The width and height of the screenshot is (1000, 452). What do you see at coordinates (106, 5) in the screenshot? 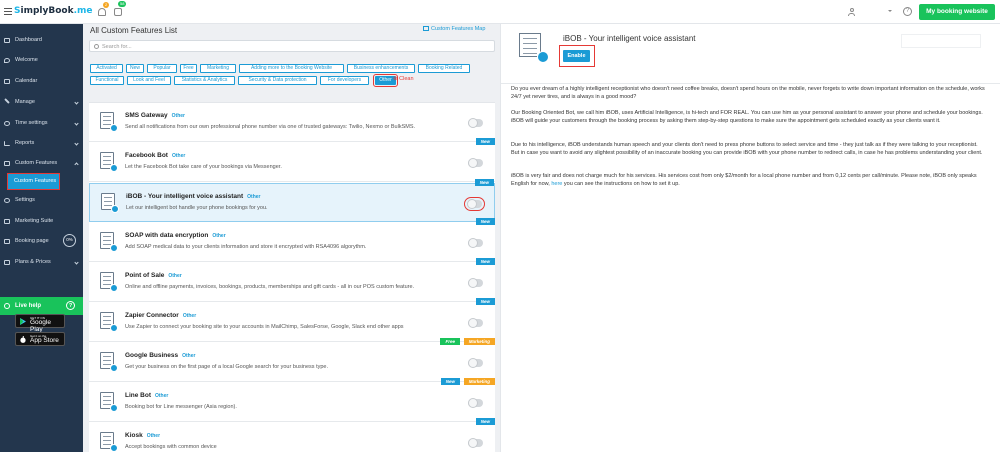
I see `notification-badge: 2` at bounding box center [106, 5].